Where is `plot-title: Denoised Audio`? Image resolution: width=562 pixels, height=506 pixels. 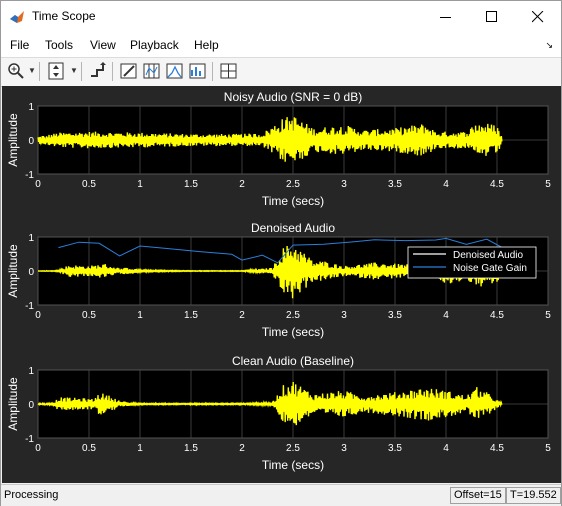 plot-title: Denoised Audio is located at coordinates (293, 228).